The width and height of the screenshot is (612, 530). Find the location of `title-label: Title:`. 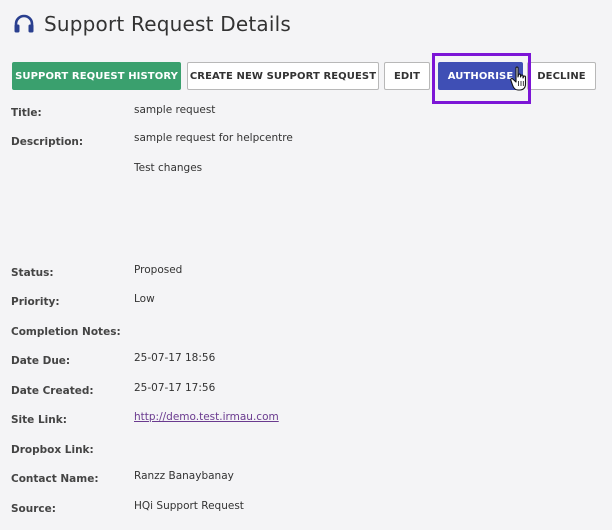

title-label: Title: is located at coordinates (26, 113).